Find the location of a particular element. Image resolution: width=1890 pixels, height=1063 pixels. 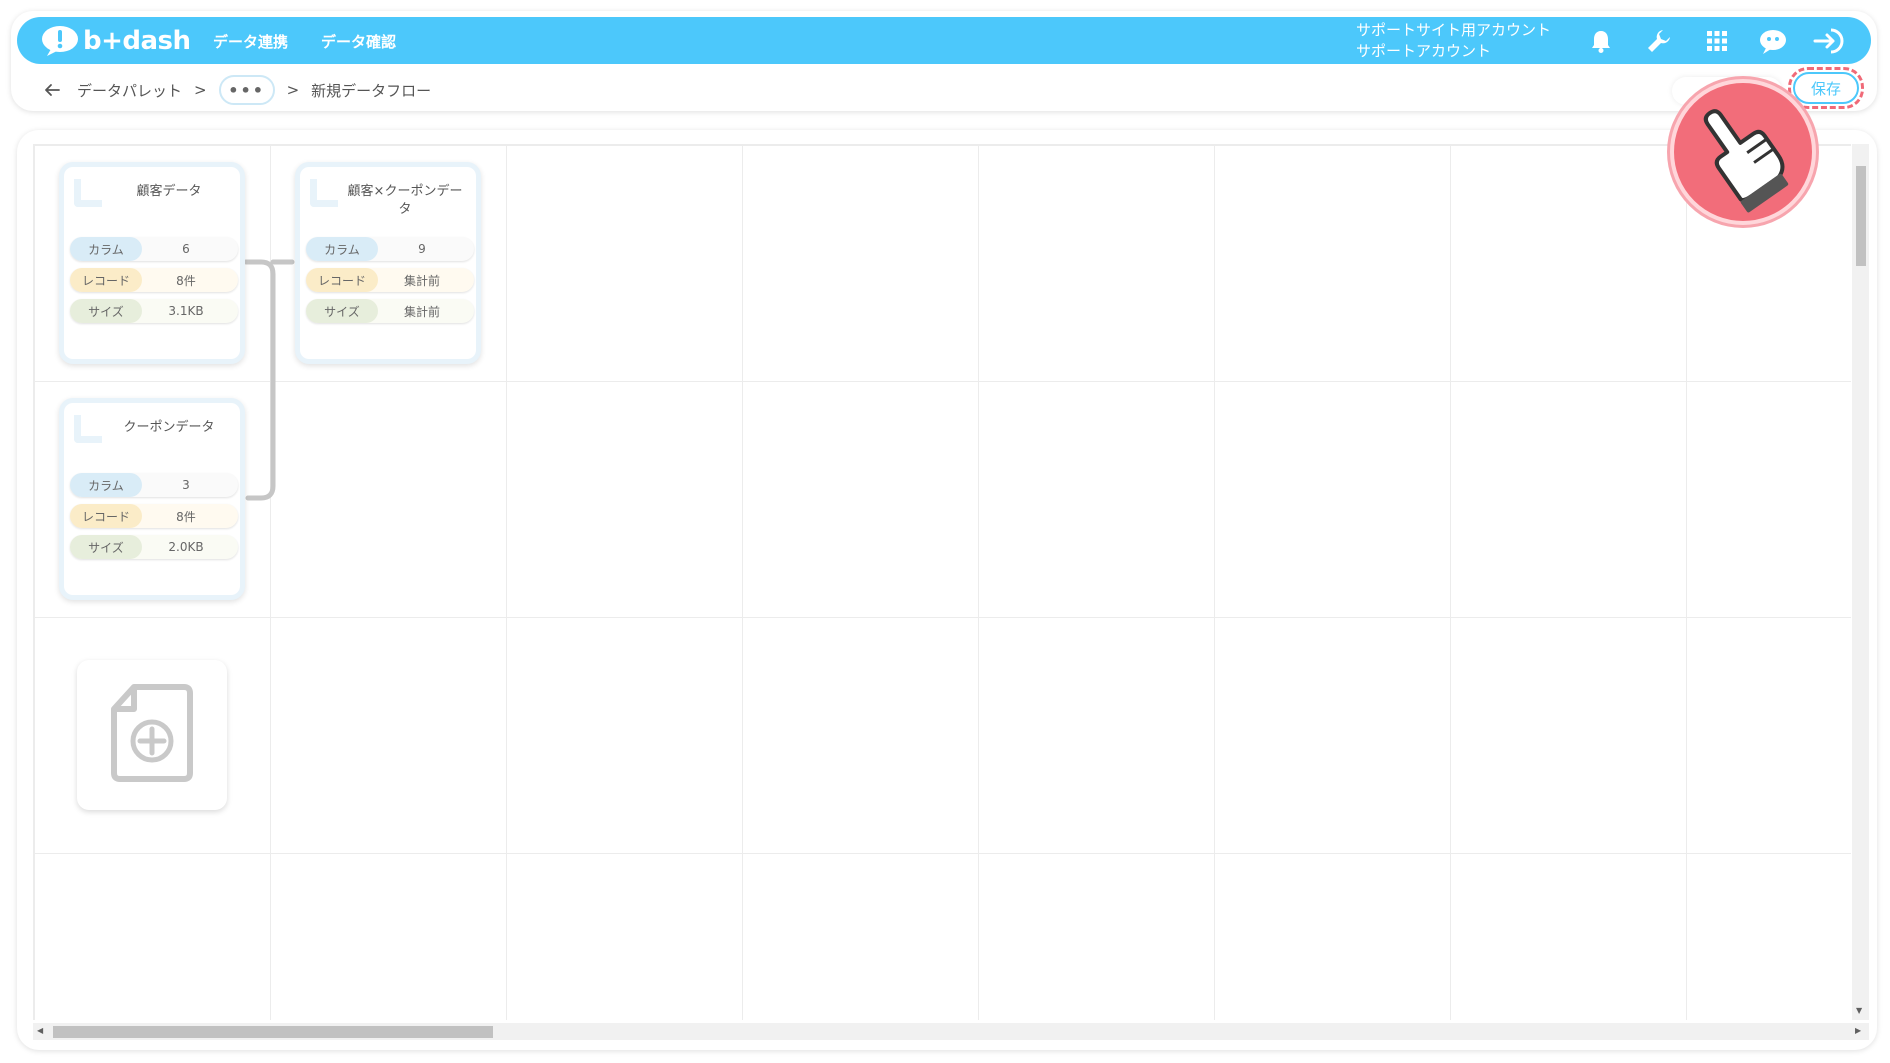

support-chat-icon is located at coordinates (1773, 41).